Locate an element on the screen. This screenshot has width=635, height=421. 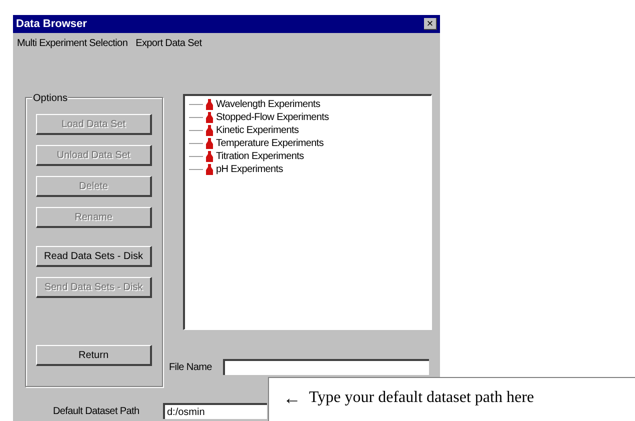
close-button: × is located at coordinates (430, 24).